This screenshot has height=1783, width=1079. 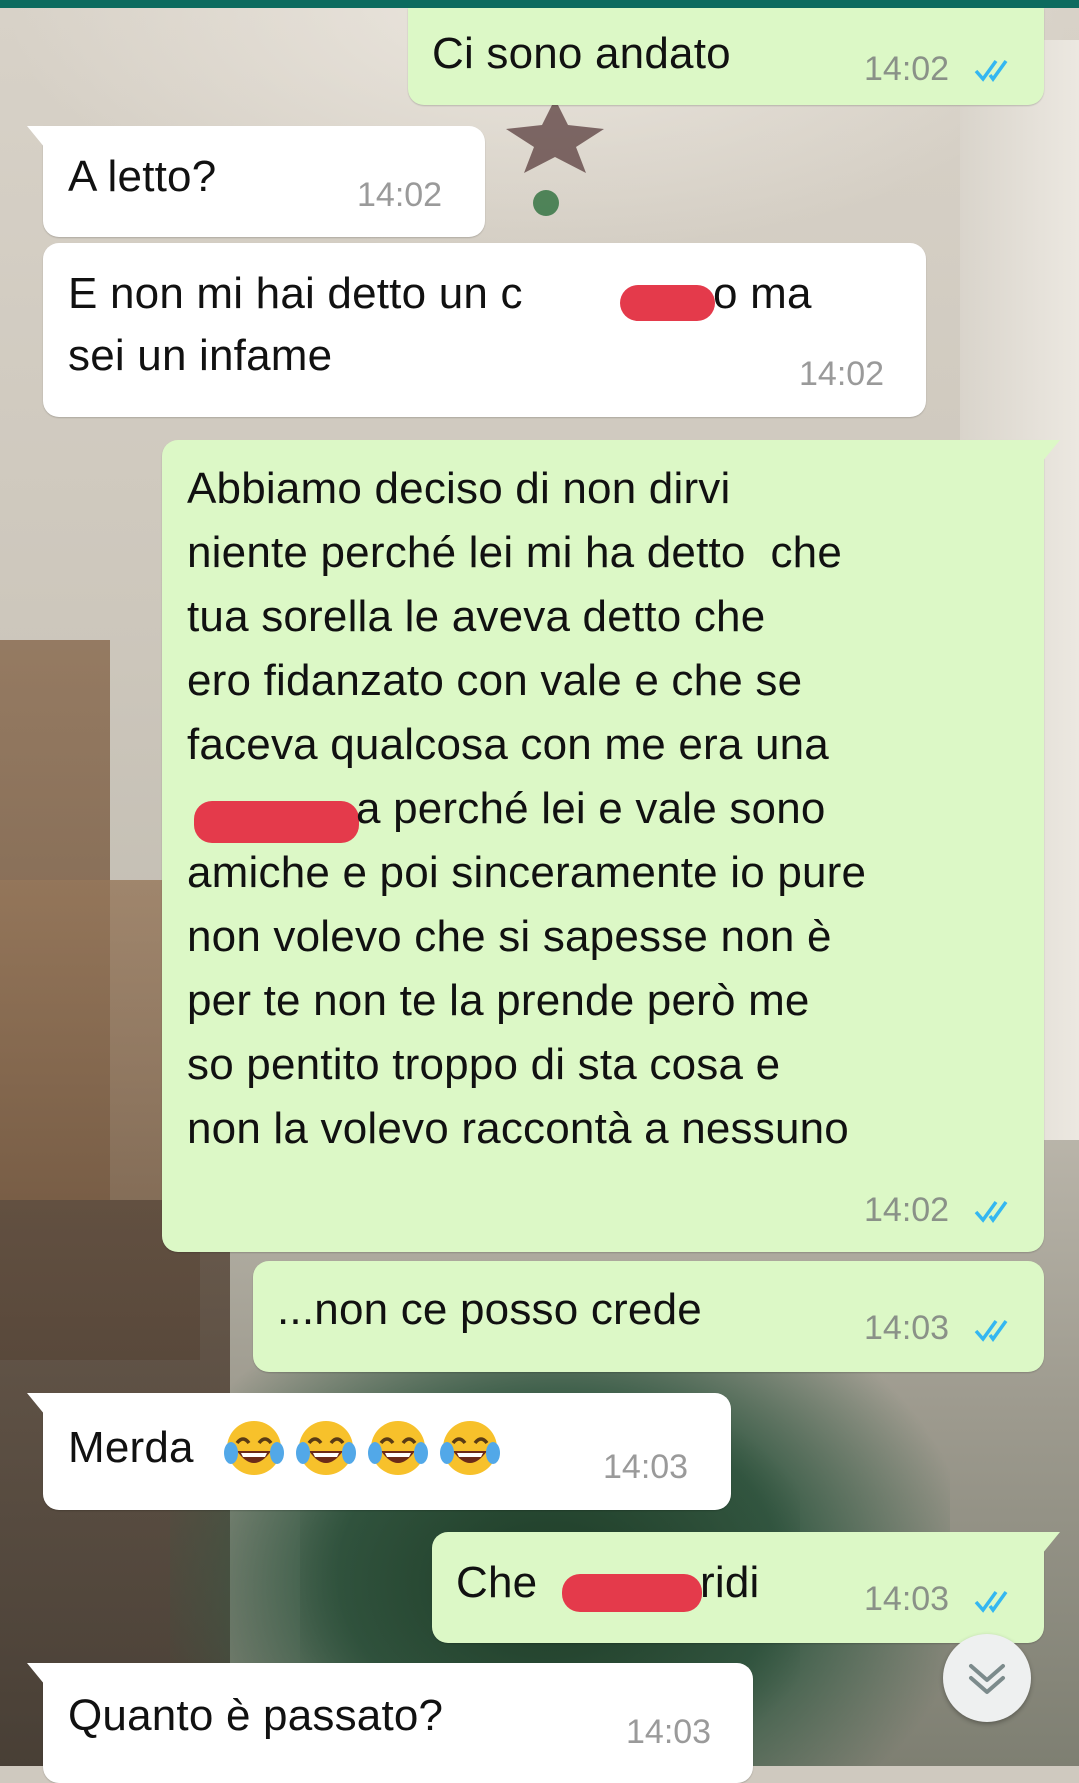 I want to click on message-bubble-outgoing: Che ridi 14:03, so click(x=746, y=1587).